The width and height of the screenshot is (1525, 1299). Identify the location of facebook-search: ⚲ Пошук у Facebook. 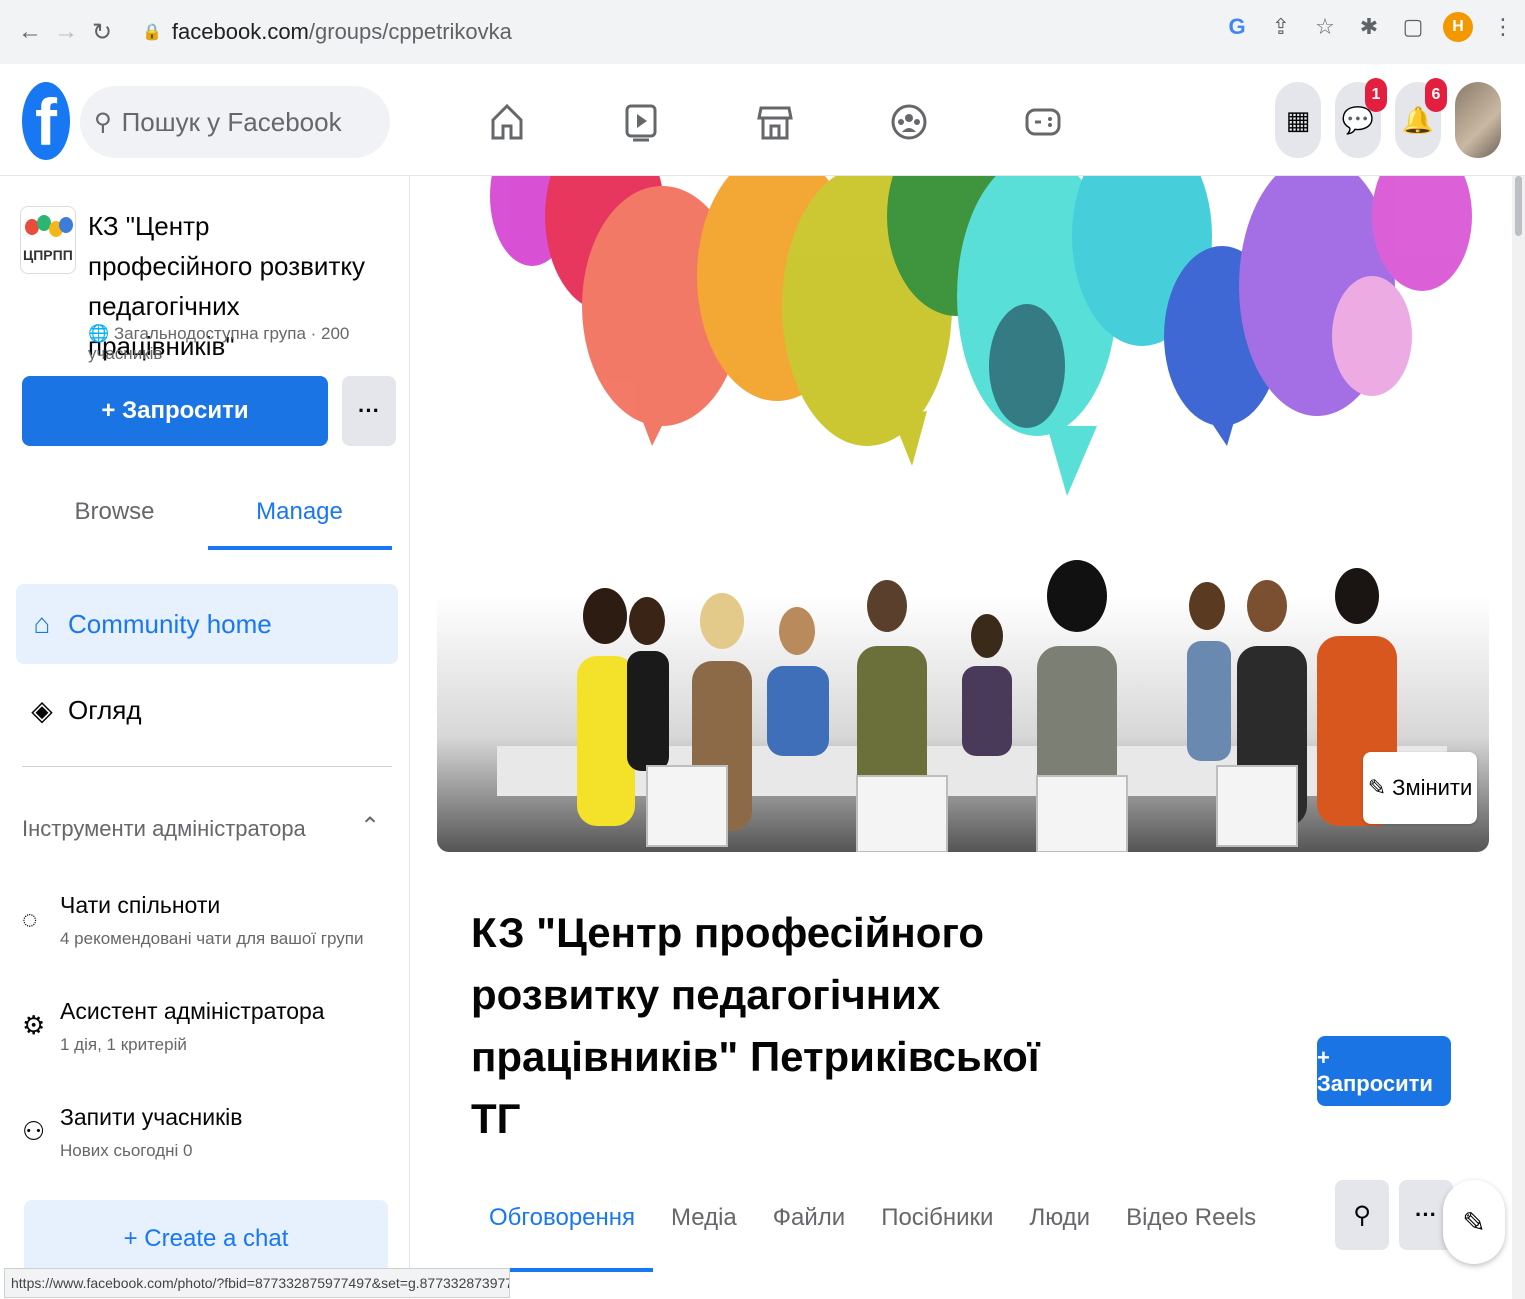
(235, 122).